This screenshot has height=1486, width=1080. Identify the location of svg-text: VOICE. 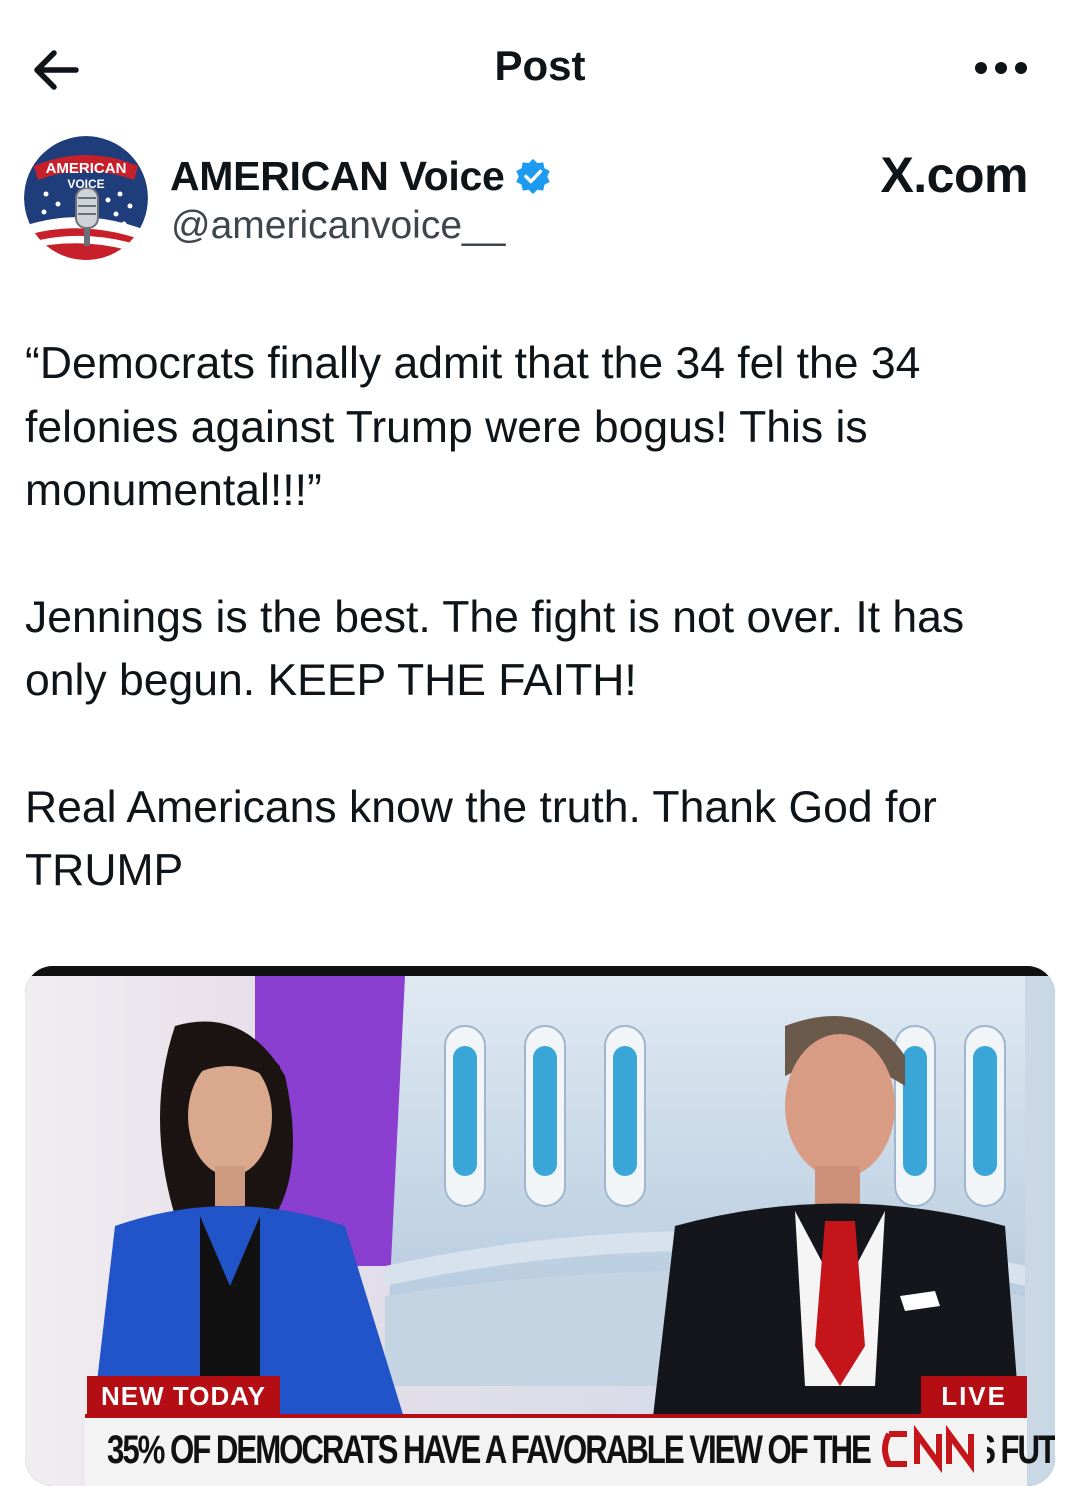
(85, 184).